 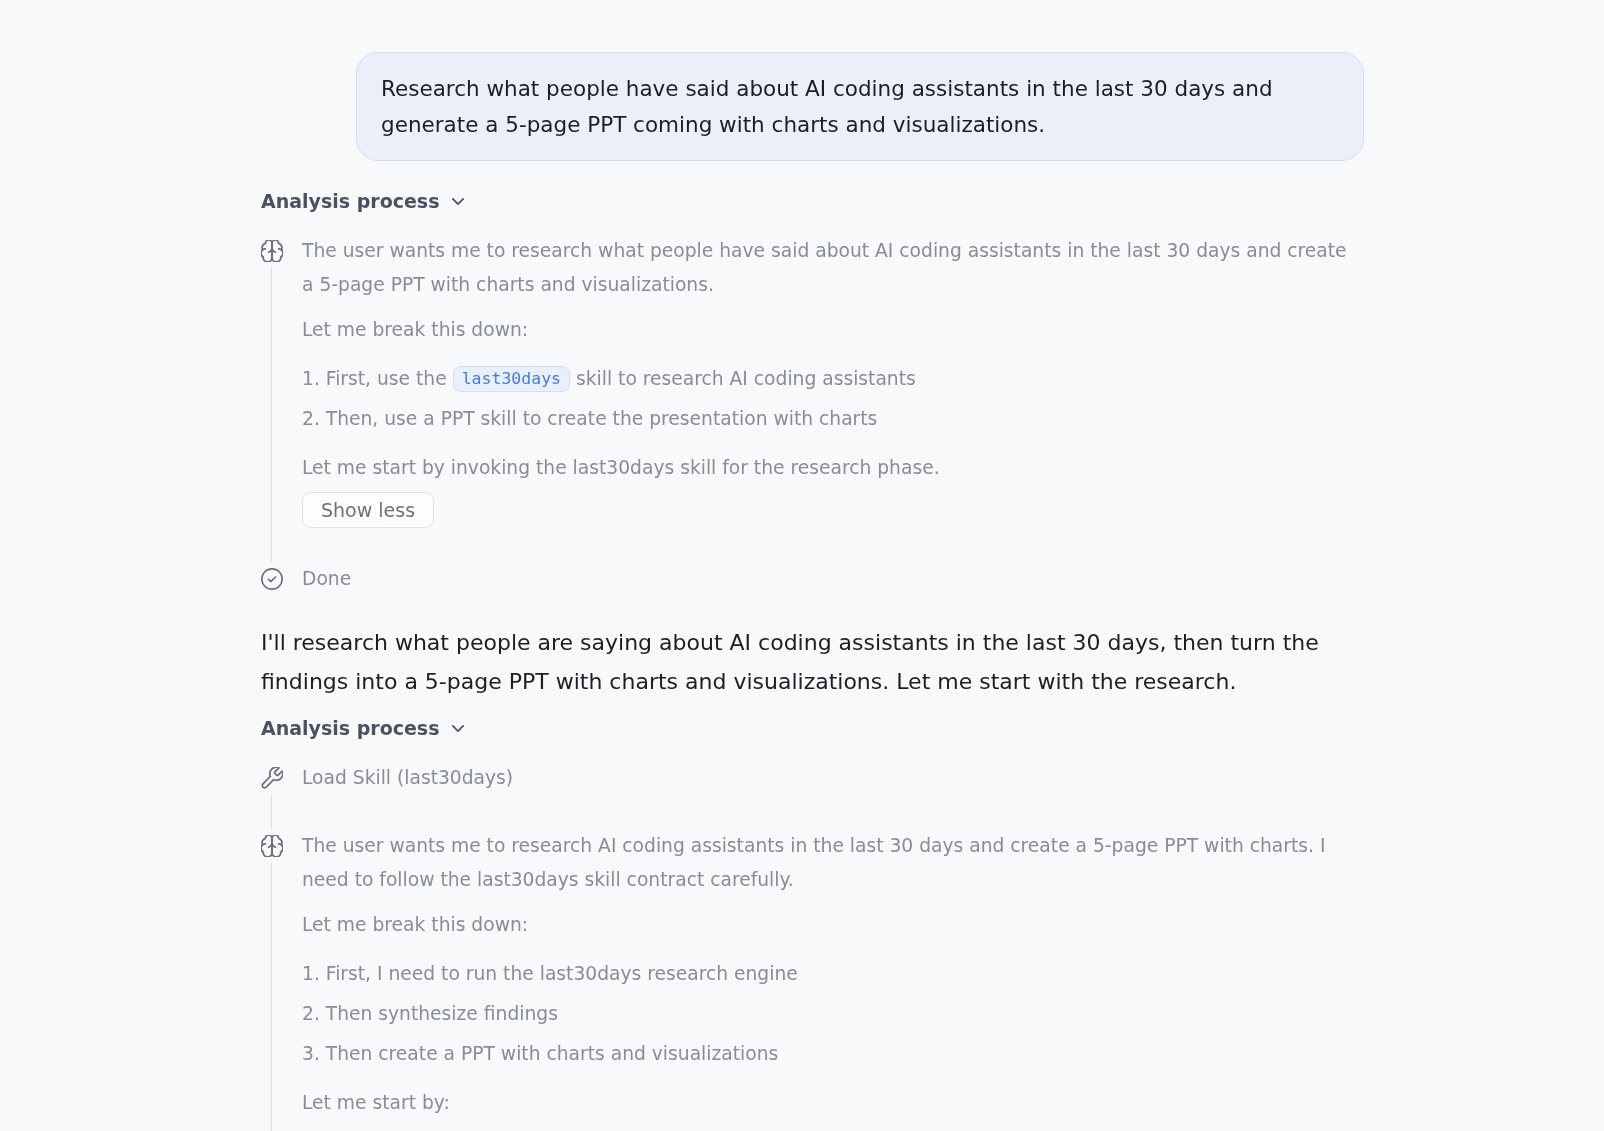 What do you see at coordinates (430, 1014) in the screenshot?
I see `list-item: 2. Then synthesize findings` at bounding box center [430, 1014].